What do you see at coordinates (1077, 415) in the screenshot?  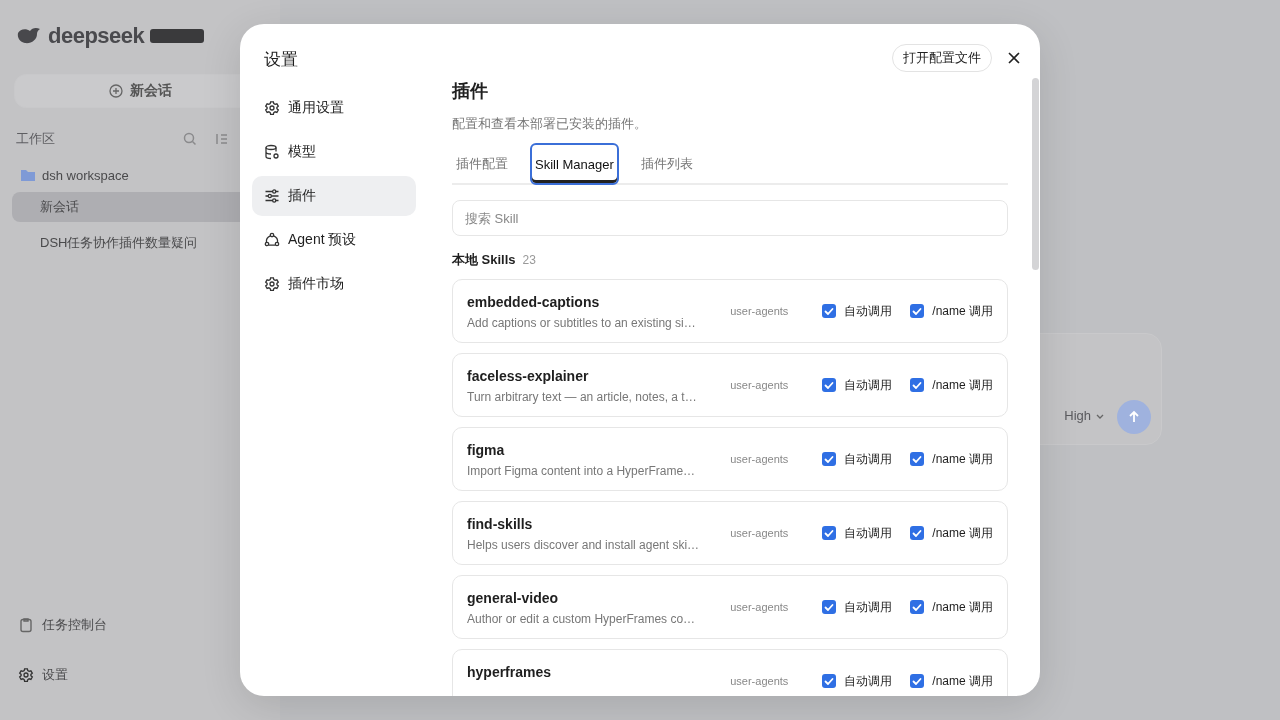 I see `effort-selector: High` at bounding box center [1077, 415].